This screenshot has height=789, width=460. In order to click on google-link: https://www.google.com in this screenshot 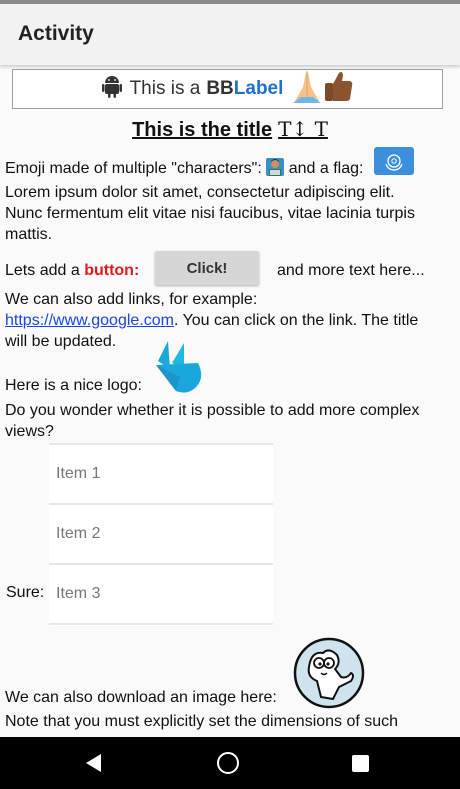, I will do `click(89, 320)`.